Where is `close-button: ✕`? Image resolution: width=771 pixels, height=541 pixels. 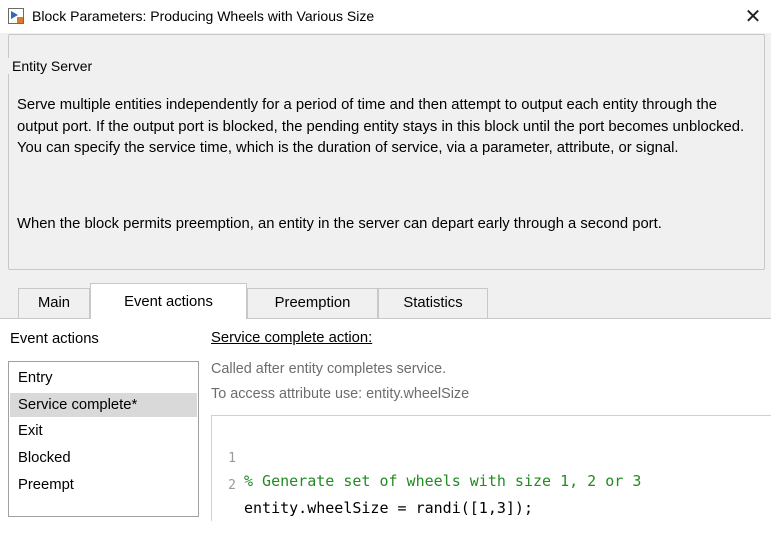
close-button: ✕ is located at coordinates (753, 16).